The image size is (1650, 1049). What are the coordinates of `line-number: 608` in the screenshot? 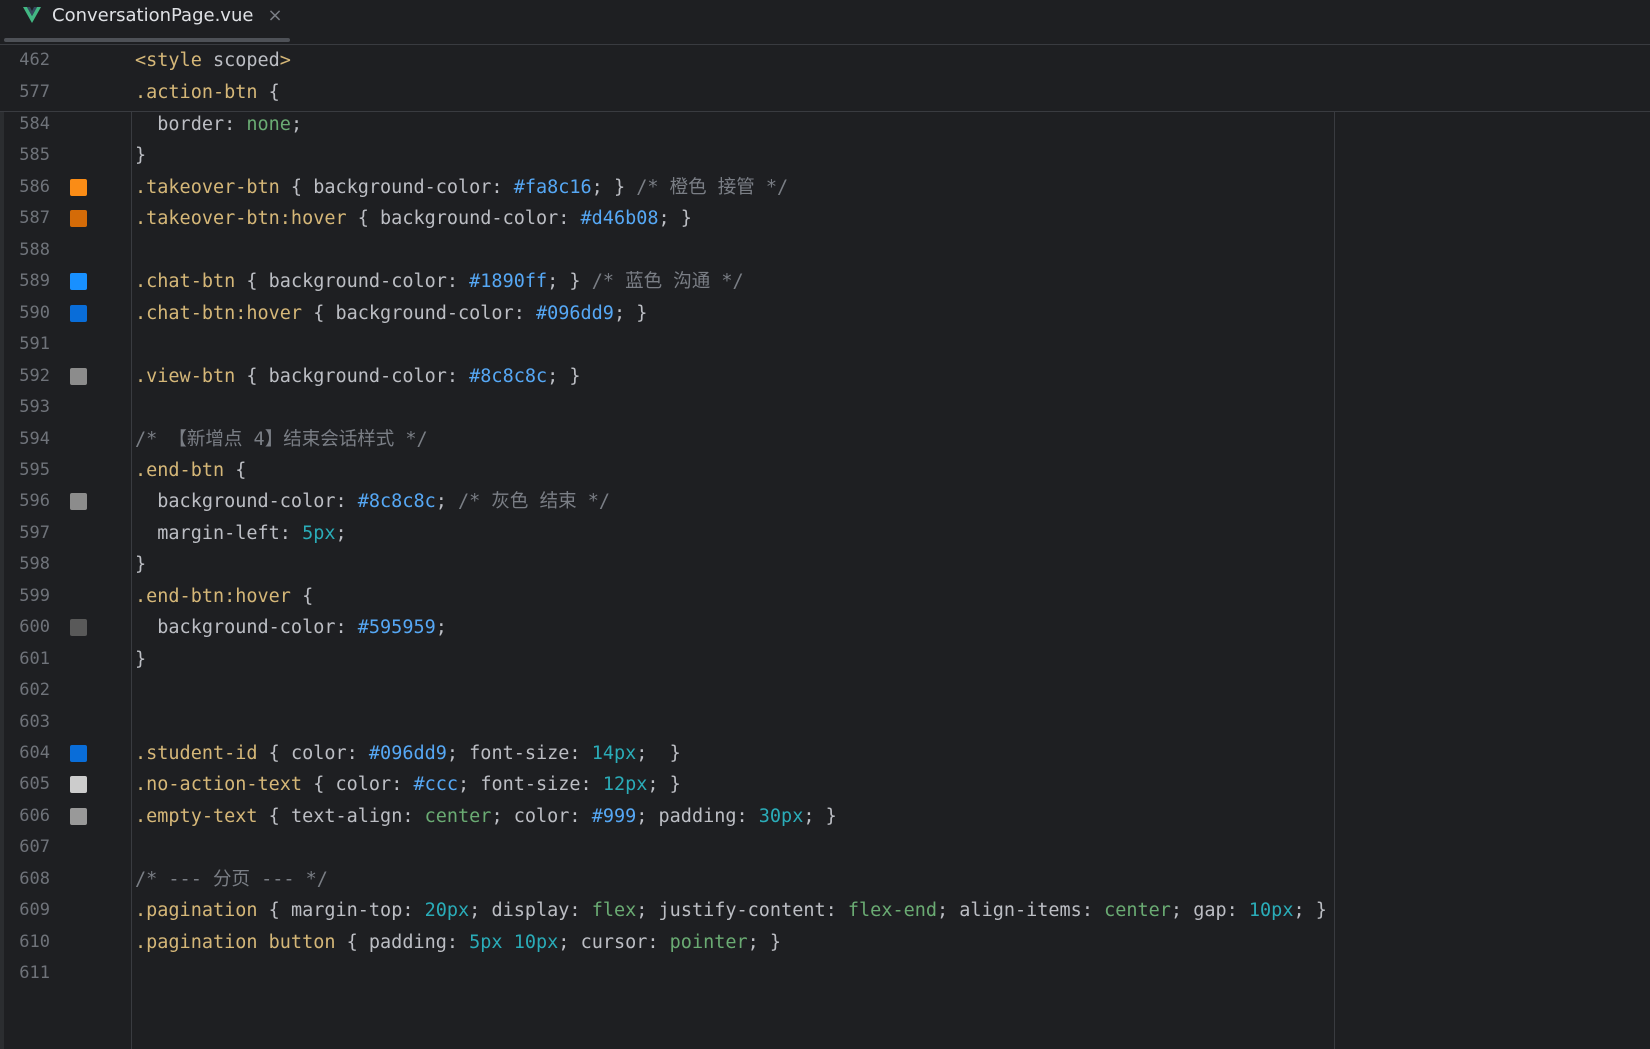 It's located at (25, 879).